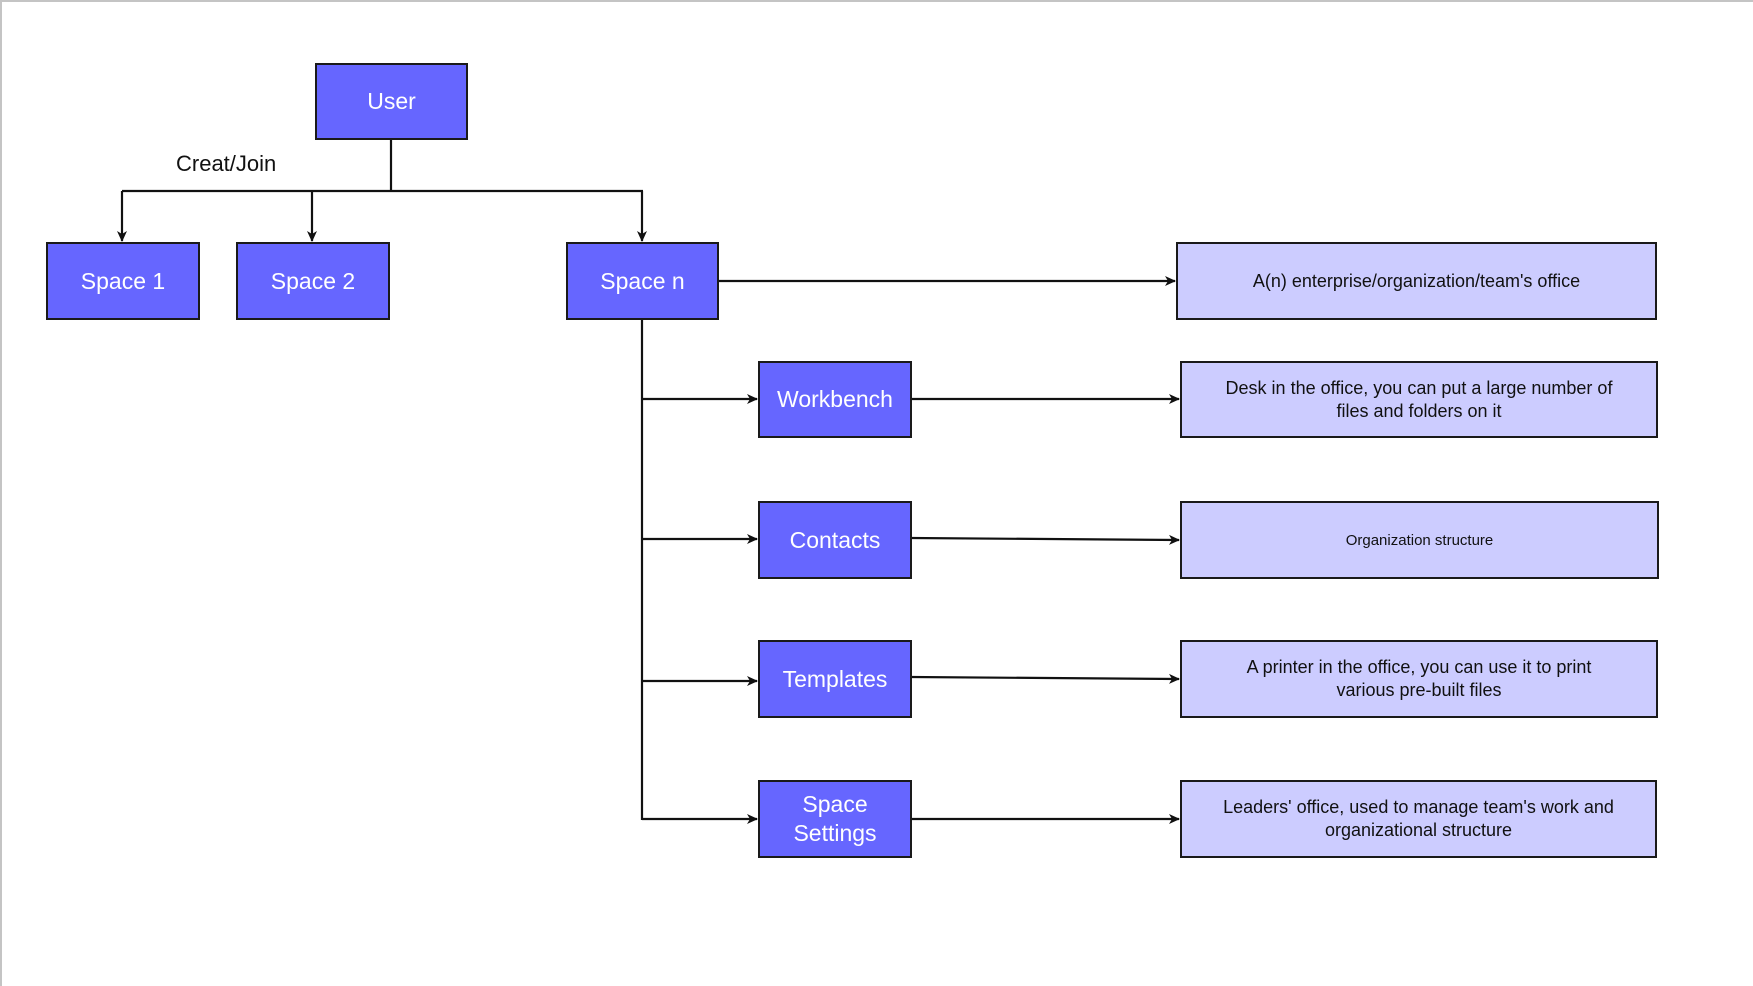  I want to click on edge-contacts-description, so click(1045, 539).